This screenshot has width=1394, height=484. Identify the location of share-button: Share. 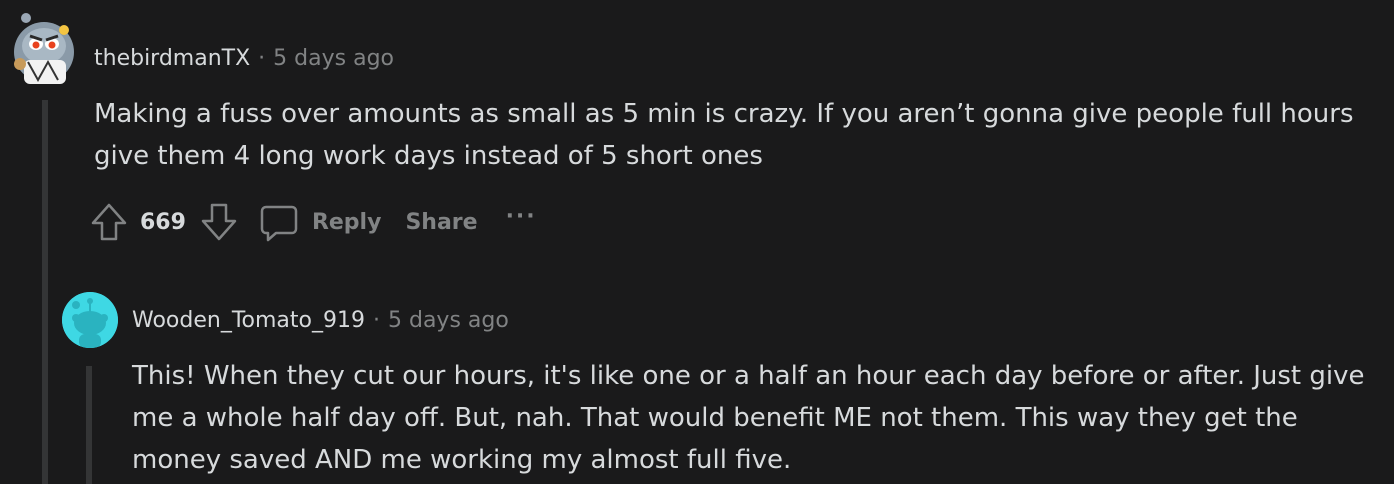
(441, 222).